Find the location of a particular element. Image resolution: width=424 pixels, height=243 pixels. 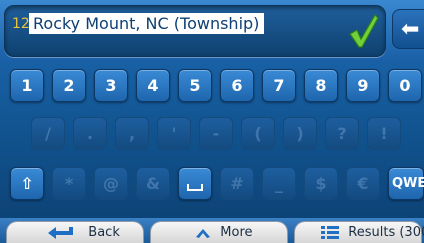

space-key is located at coordinates (195, 183).